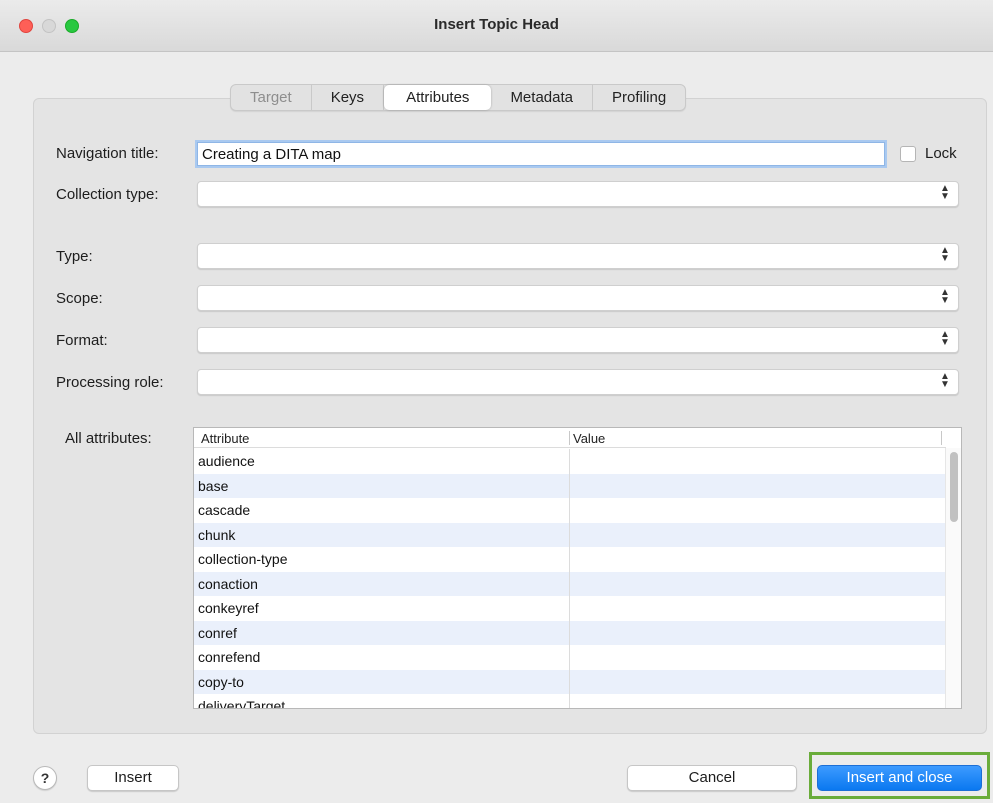  What do you see at coordinates (271, 97) in the screenshot?
I see `tab-target: Target` at bounding box center [271, 97].